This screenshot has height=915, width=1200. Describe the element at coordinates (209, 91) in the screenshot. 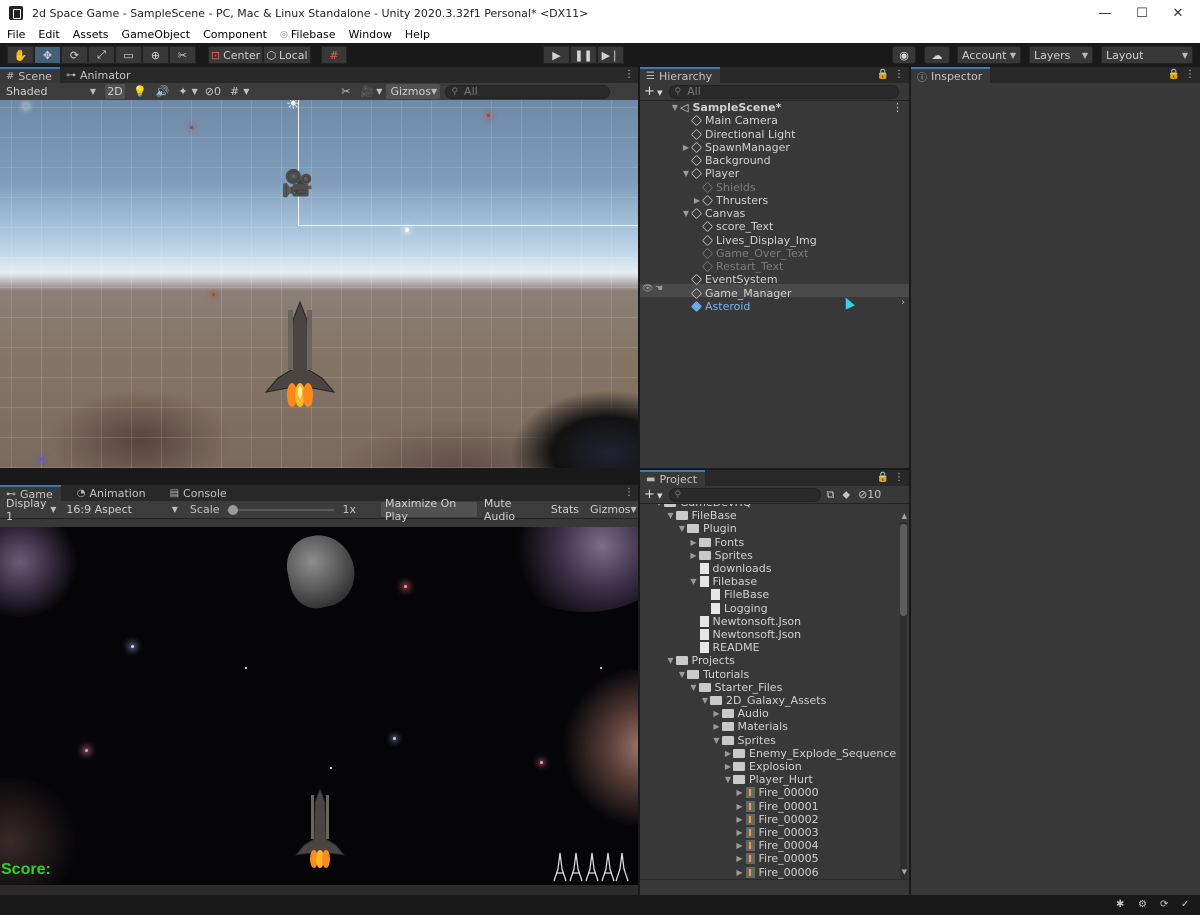

I see `hidden-objects-icon: ⊘` at that location.